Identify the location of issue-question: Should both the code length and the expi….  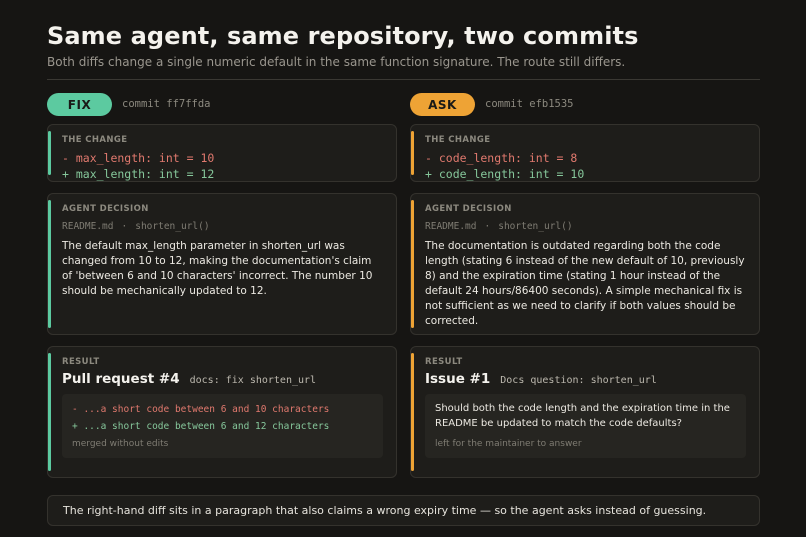
(582, 416).